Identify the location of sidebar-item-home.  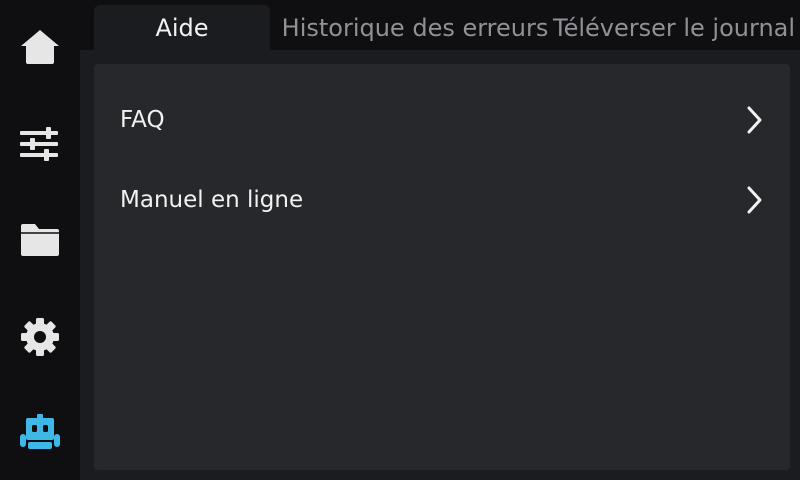
(40, 46).